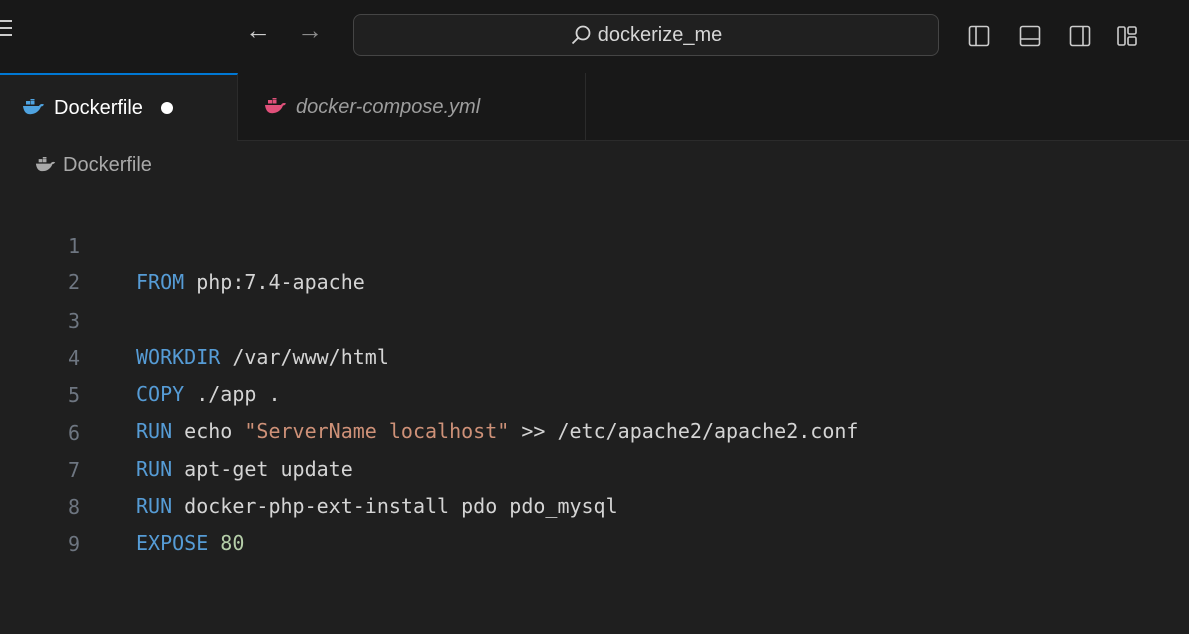 The width and height of the screenshot is (1189, 634). Describe the element at coordinates (660, 34) in the screenshot. I see `search-text: dockerize_me` at that location.